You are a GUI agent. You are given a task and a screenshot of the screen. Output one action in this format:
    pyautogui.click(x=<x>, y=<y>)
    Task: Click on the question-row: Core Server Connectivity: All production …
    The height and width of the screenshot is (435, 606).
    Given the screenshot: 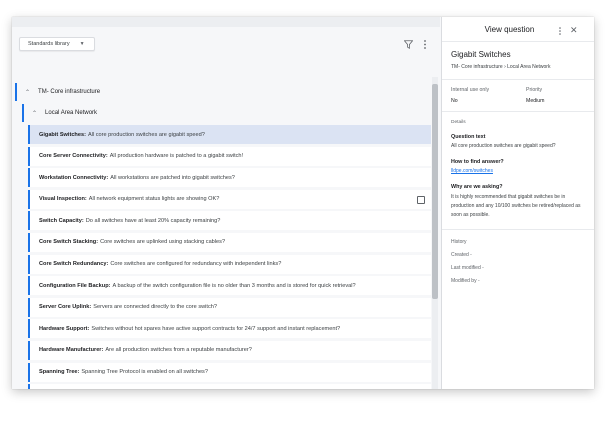 What is the action you would take?
    pyautogui.click(x=229, y=156)
    